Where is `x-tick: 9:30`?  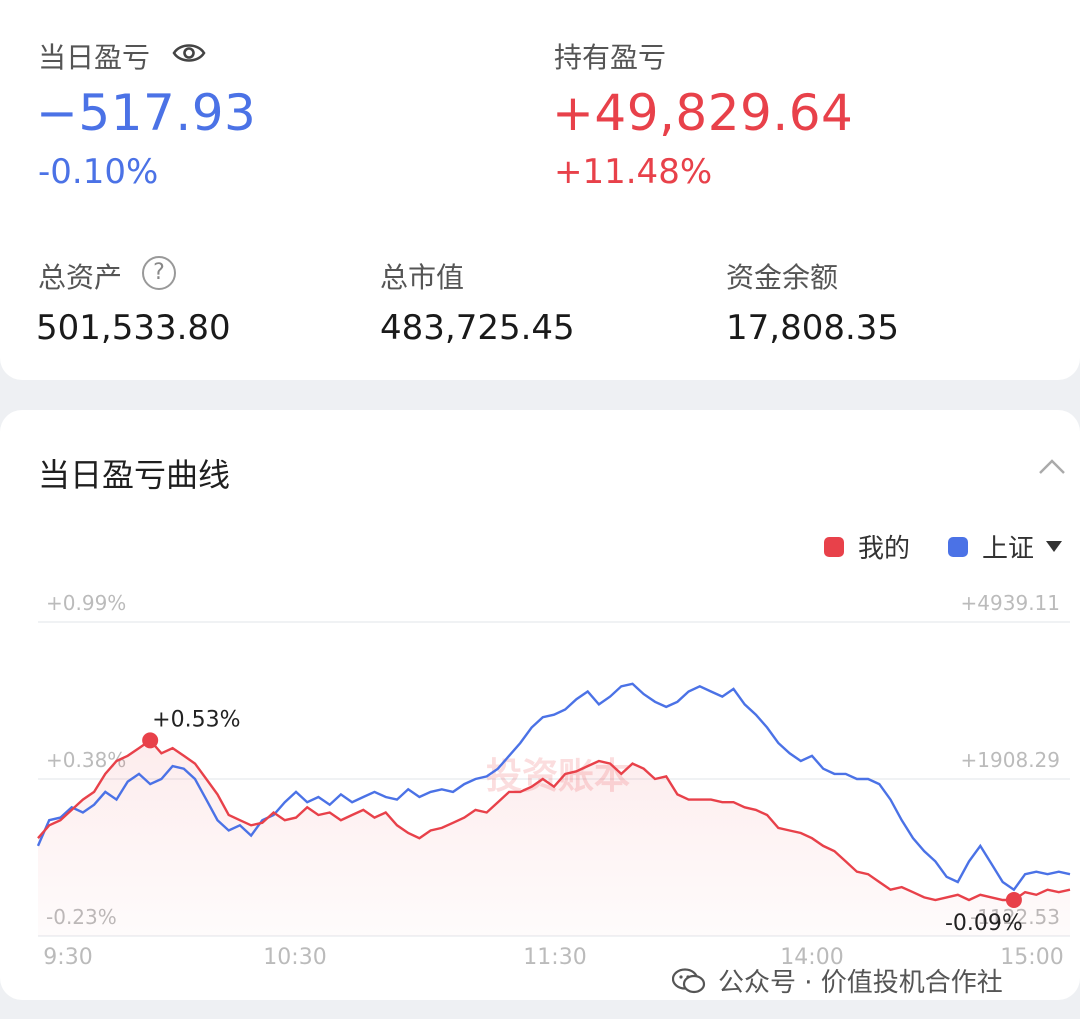
x-tick: 9:30 is located at coordinates (67, 957).